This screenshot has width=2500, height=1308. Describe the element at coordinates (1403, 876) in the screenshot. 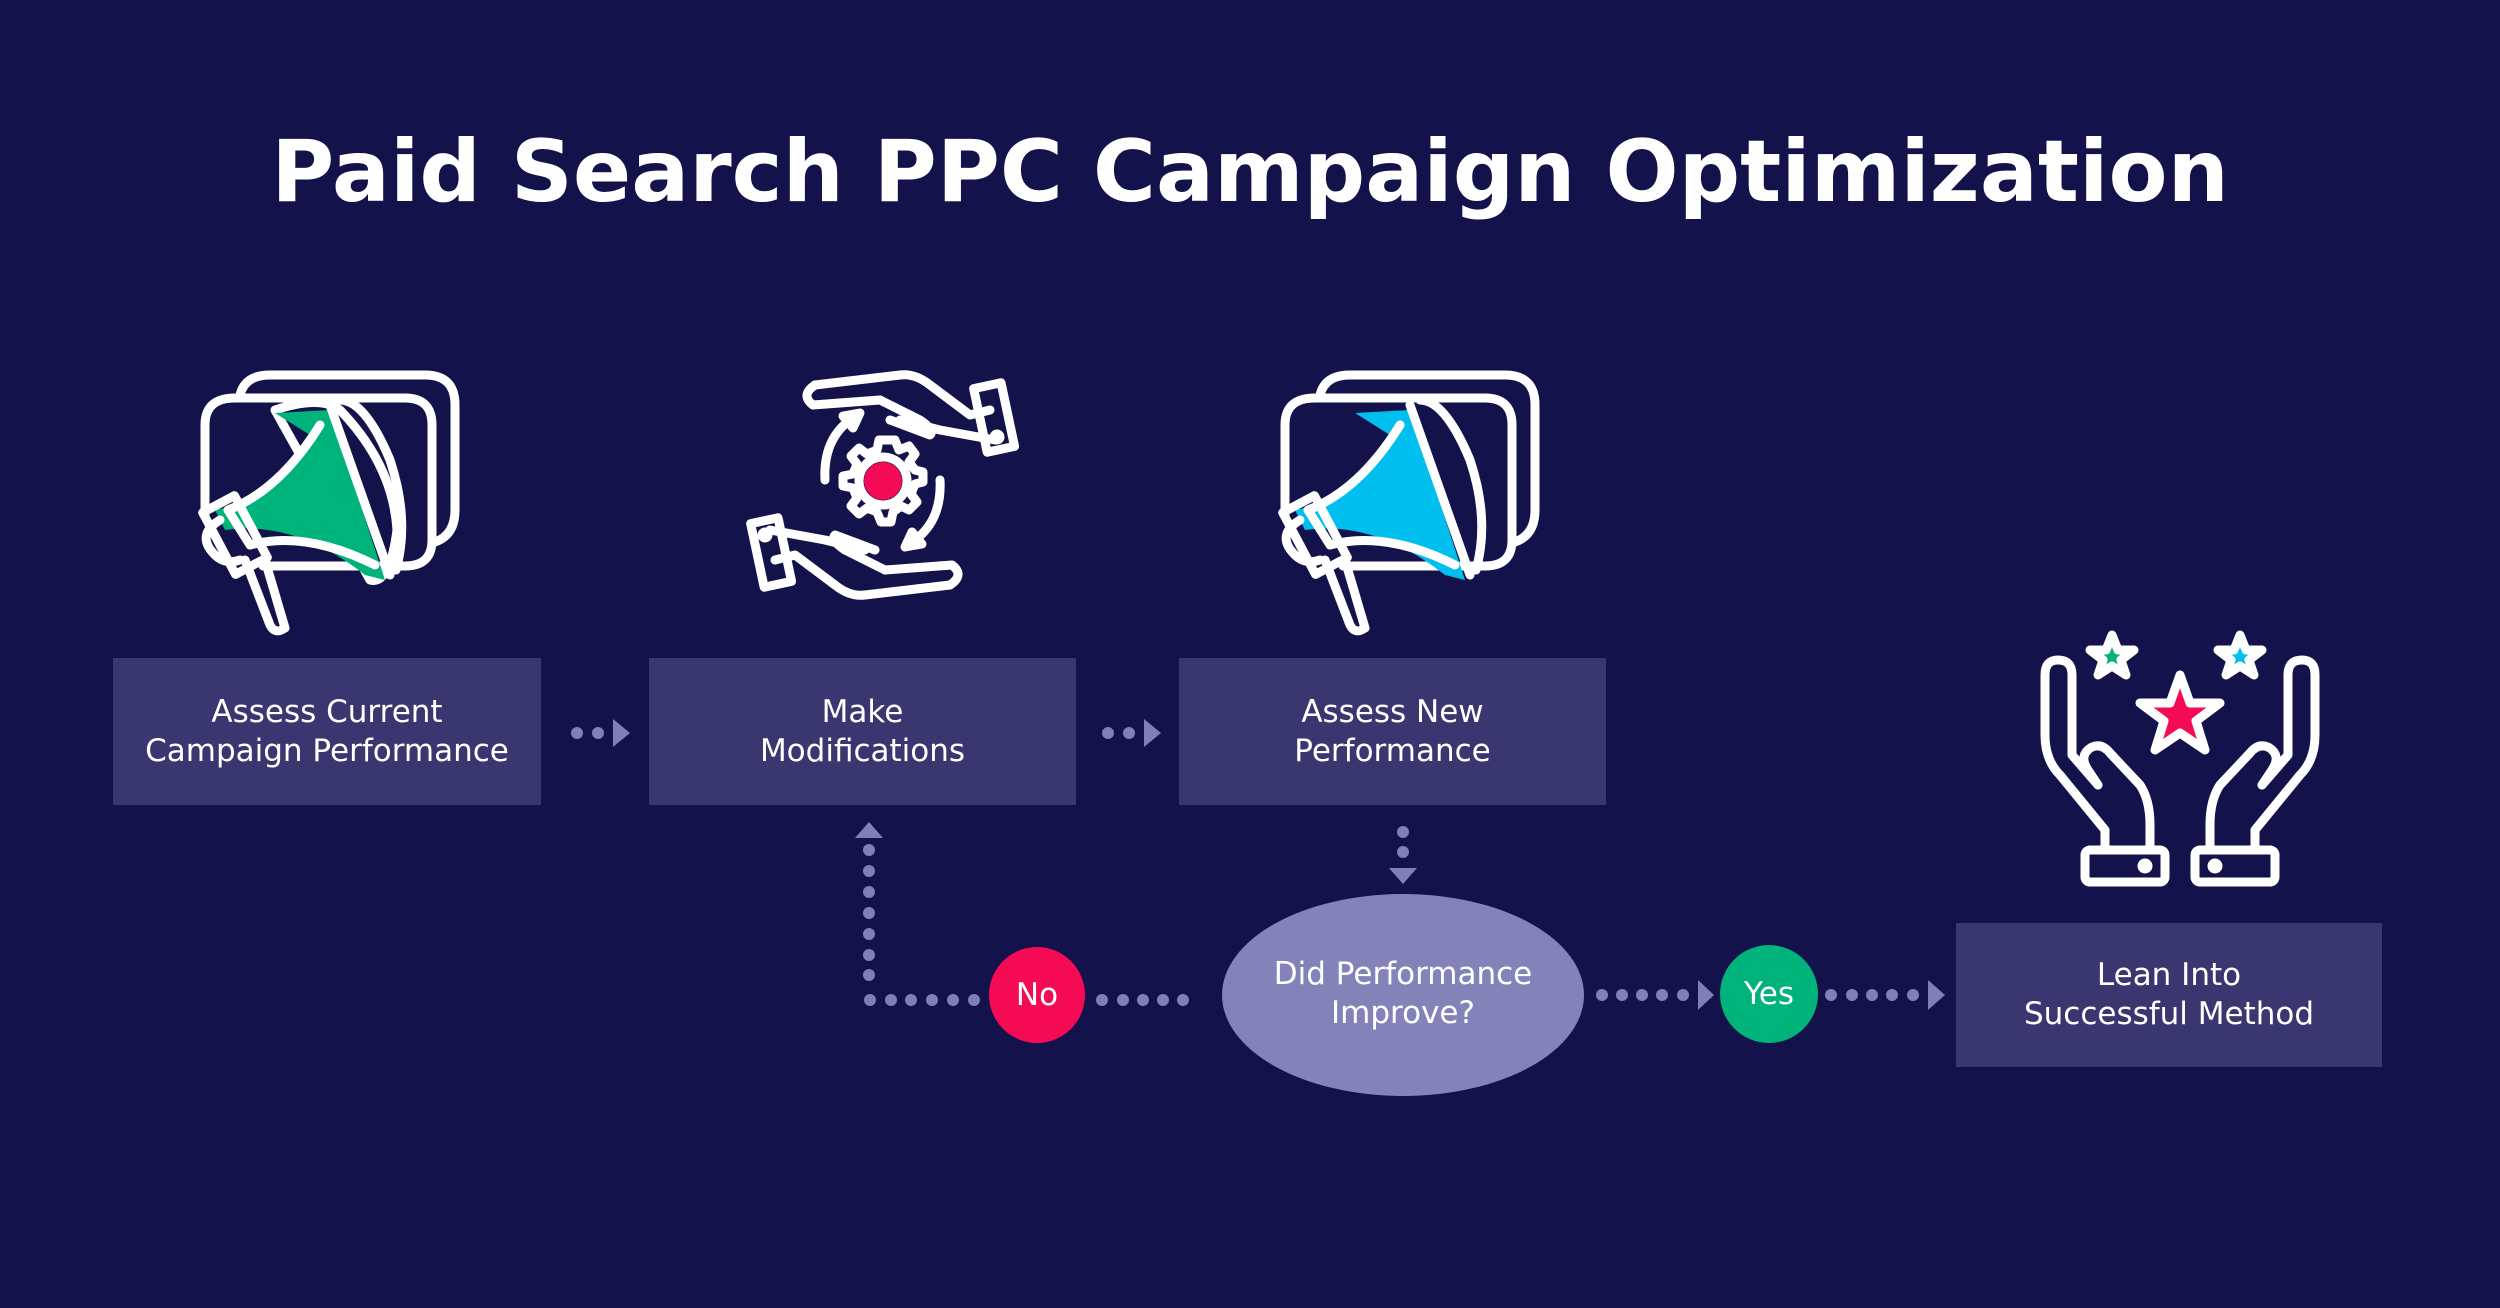

I see `arrow-down-icon` at that location.